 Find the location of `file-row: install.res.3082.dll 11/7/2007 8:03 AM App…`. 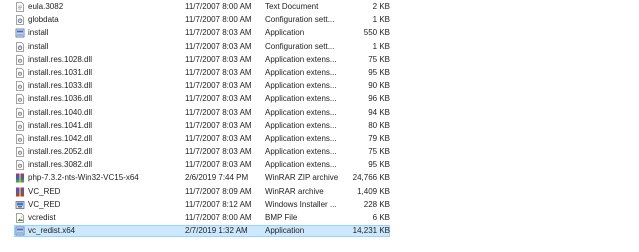

file-row: install.res.3082.dll 11/7/2007 8:03 AM App… is located at coordinates (319, 164).